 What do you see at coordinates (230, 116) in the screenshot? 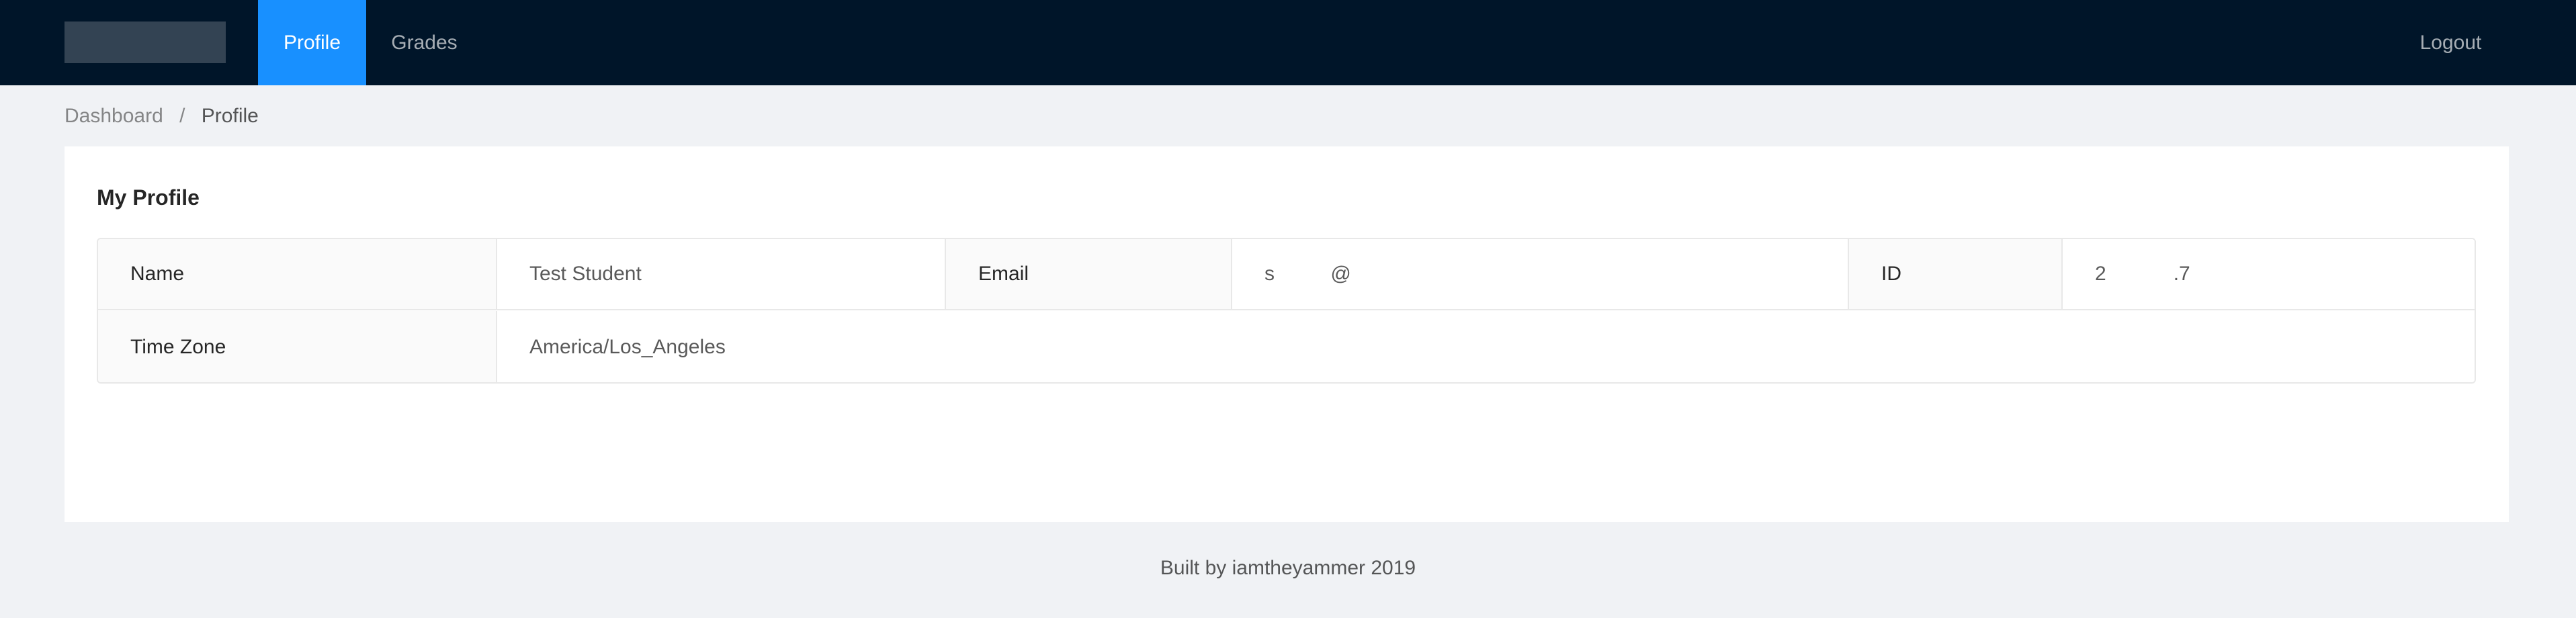
I see `breadcrumb-current-profile: Profile` at bounding box center [230, 116].